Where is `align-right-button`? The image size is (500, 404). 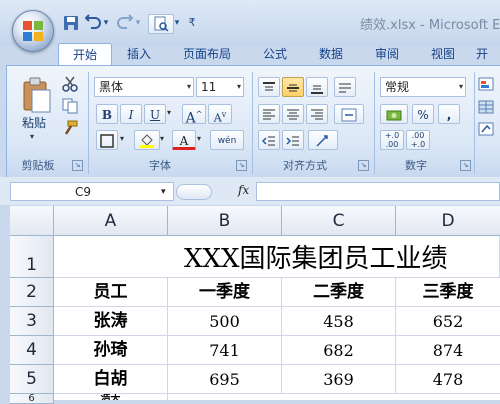
align-right-button is located at coordinates (317, 114).